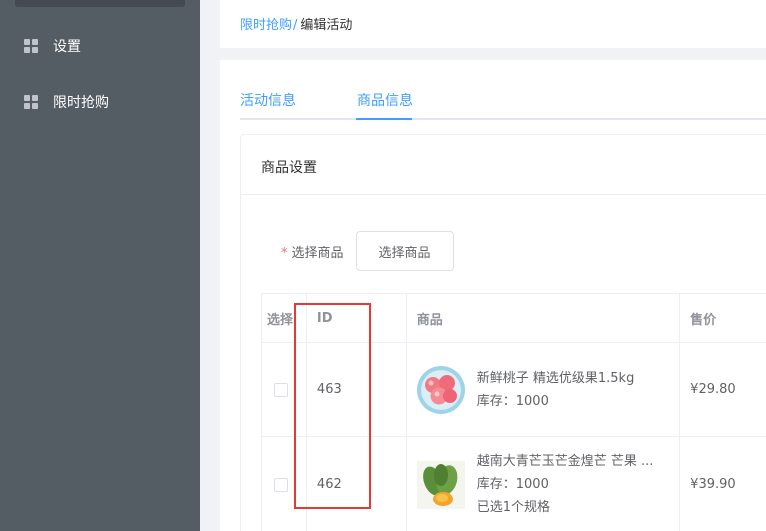  I want to click on sidebar-item-label: 限时抢购, so click(81, 103).